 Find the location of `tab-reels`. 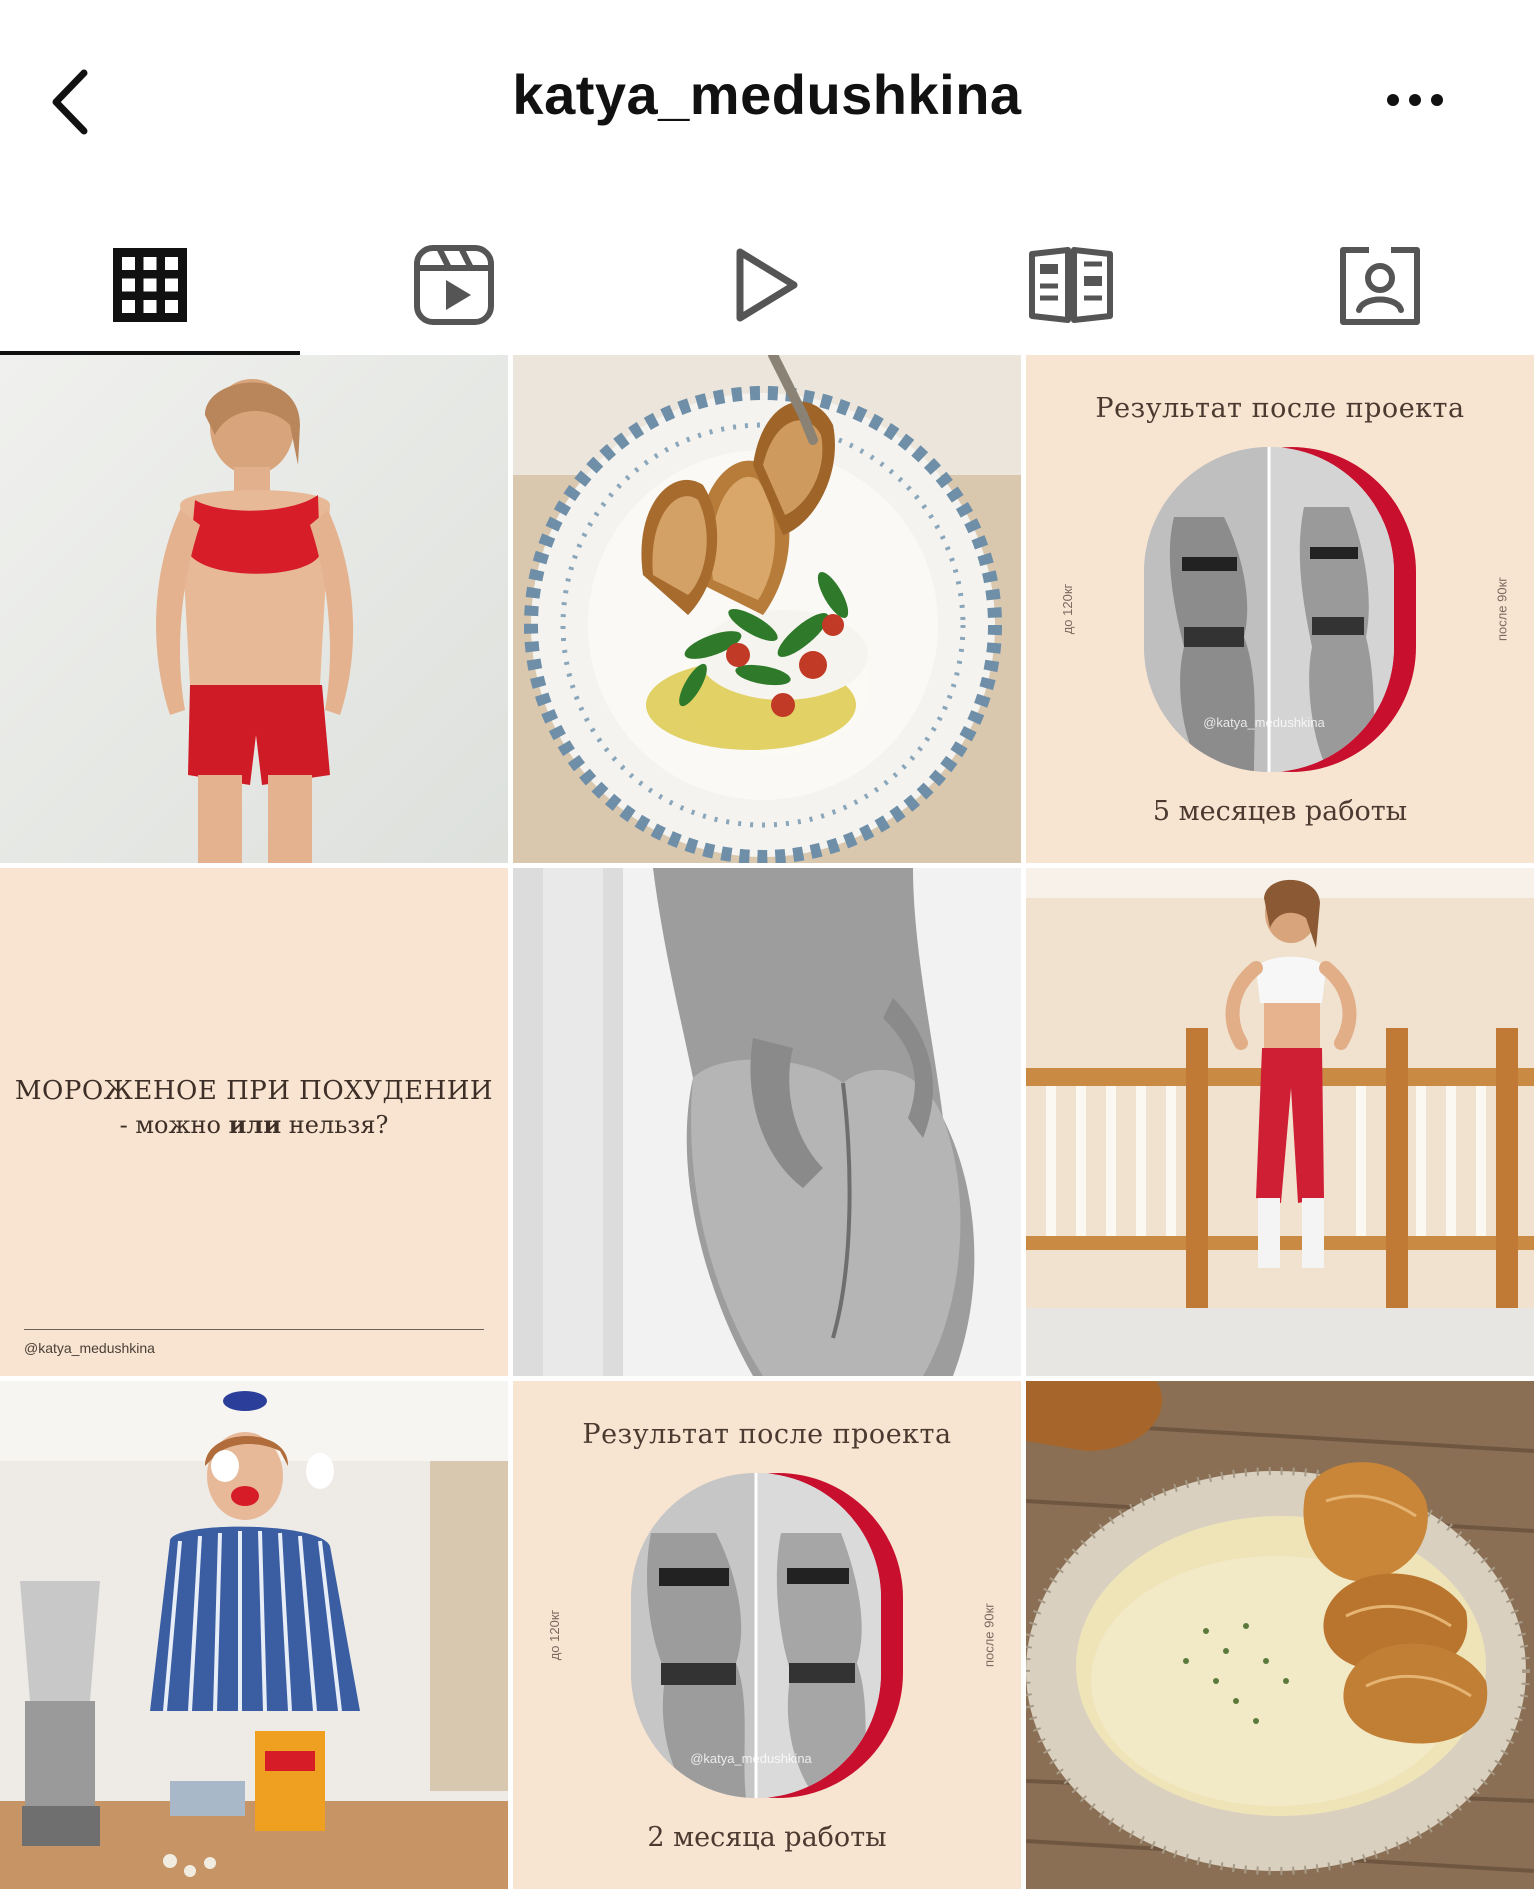

tab-reels is located at coordinates (454, 285).